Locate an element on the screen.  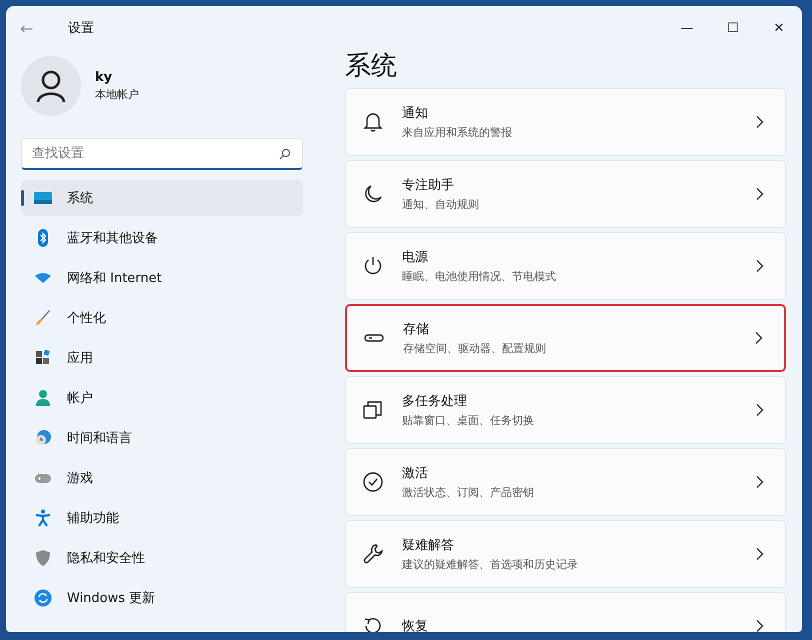
nav-item: 网络和 Internet is located at coordinates (162, 278).